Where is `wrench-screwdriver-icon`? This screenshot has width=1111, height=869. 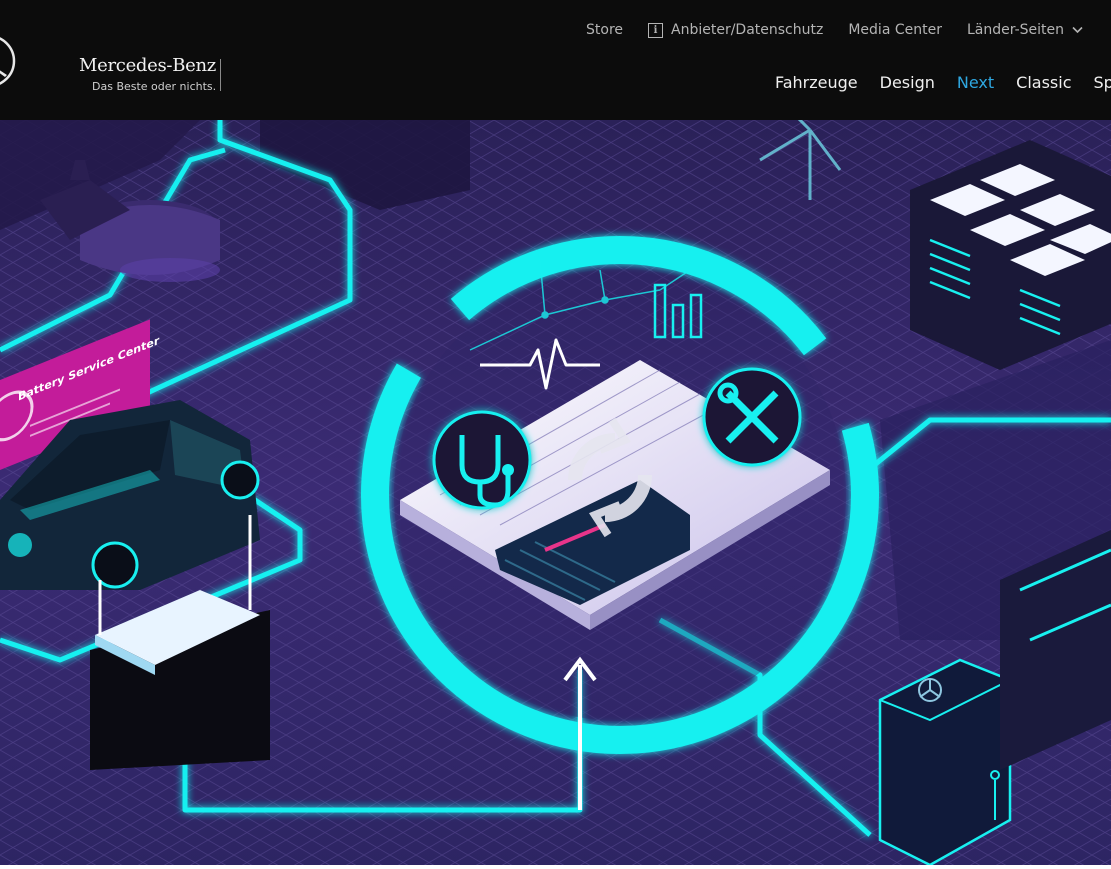 wrench-screwdriver-icon is located at coordinates (752, 417).